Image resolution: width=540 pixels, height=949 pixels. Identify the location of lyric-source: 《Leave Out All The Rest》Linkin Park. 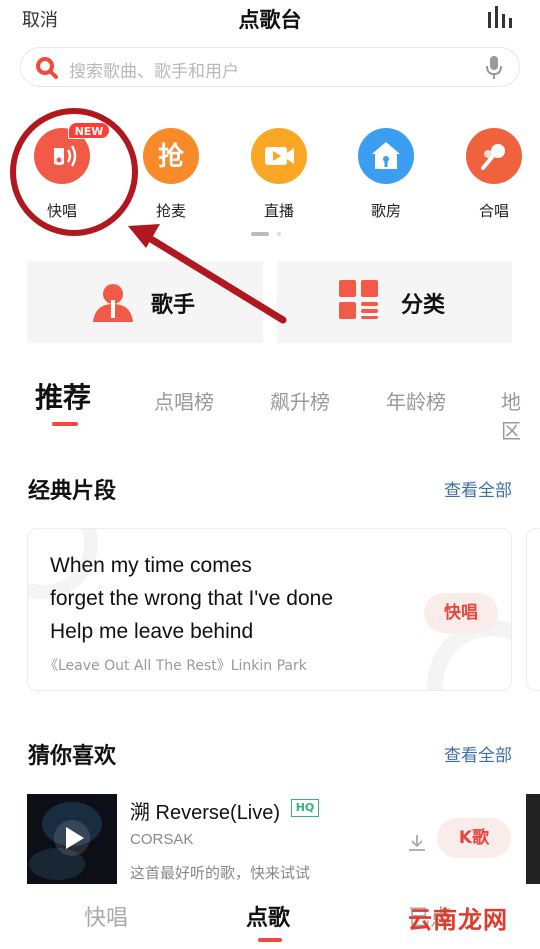
(175, 666).